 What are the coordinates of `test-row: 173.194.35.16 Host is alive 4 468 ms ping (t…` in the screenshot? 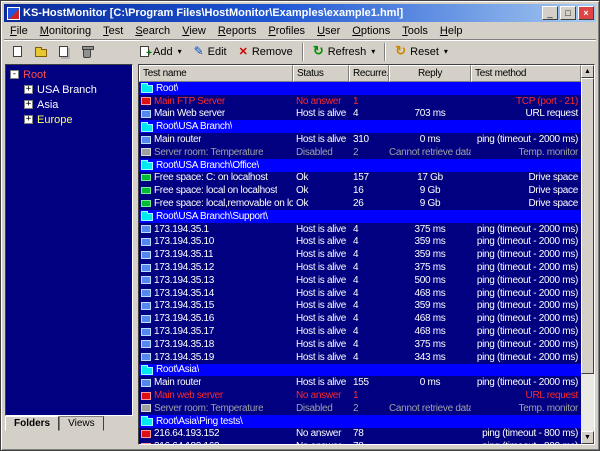 It's located at (360, 318).